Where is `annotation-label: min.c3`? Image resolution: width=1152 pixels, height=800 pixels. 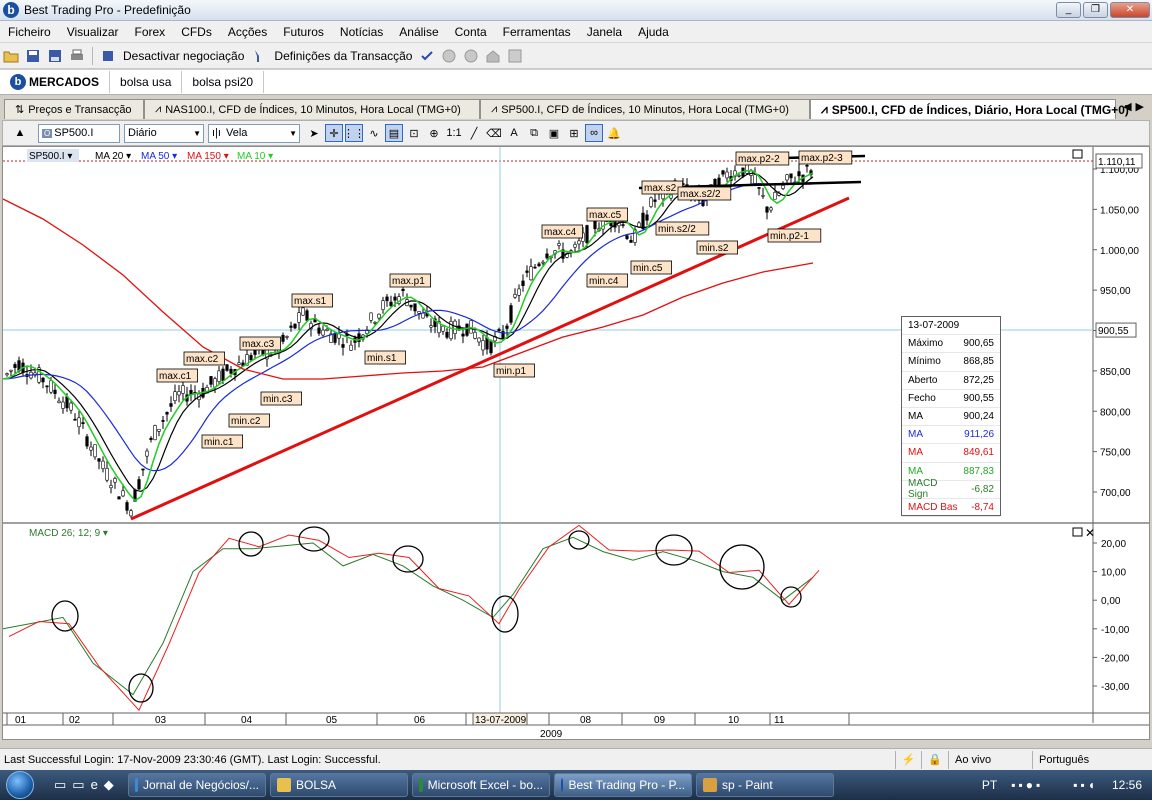 annotation-label: min.c3 is located at coordinates (278, 399).